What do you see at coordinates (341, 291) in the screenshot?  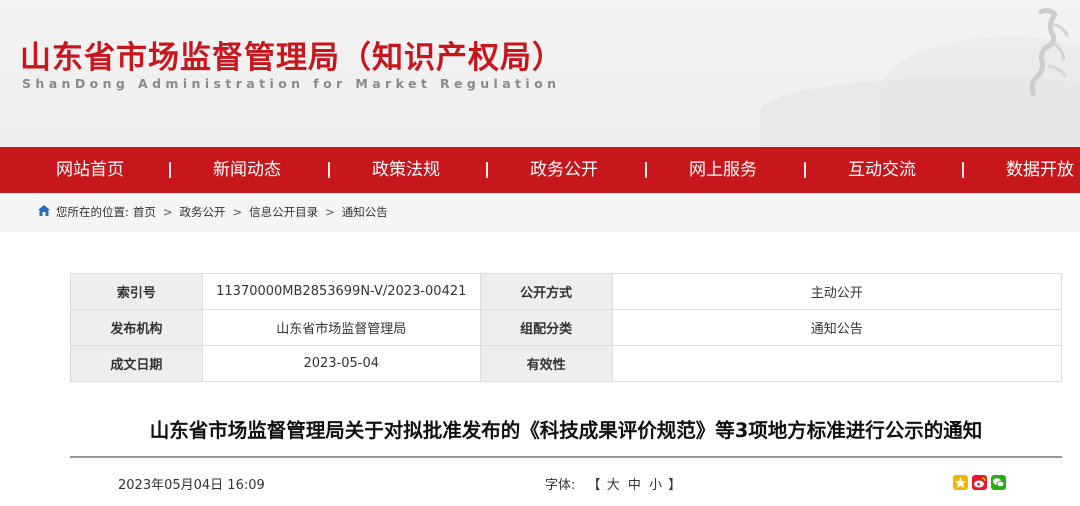 I see `meta-value-index: 11370000MB2853699N-V/2023-00421` at bounding box center [341, 291].